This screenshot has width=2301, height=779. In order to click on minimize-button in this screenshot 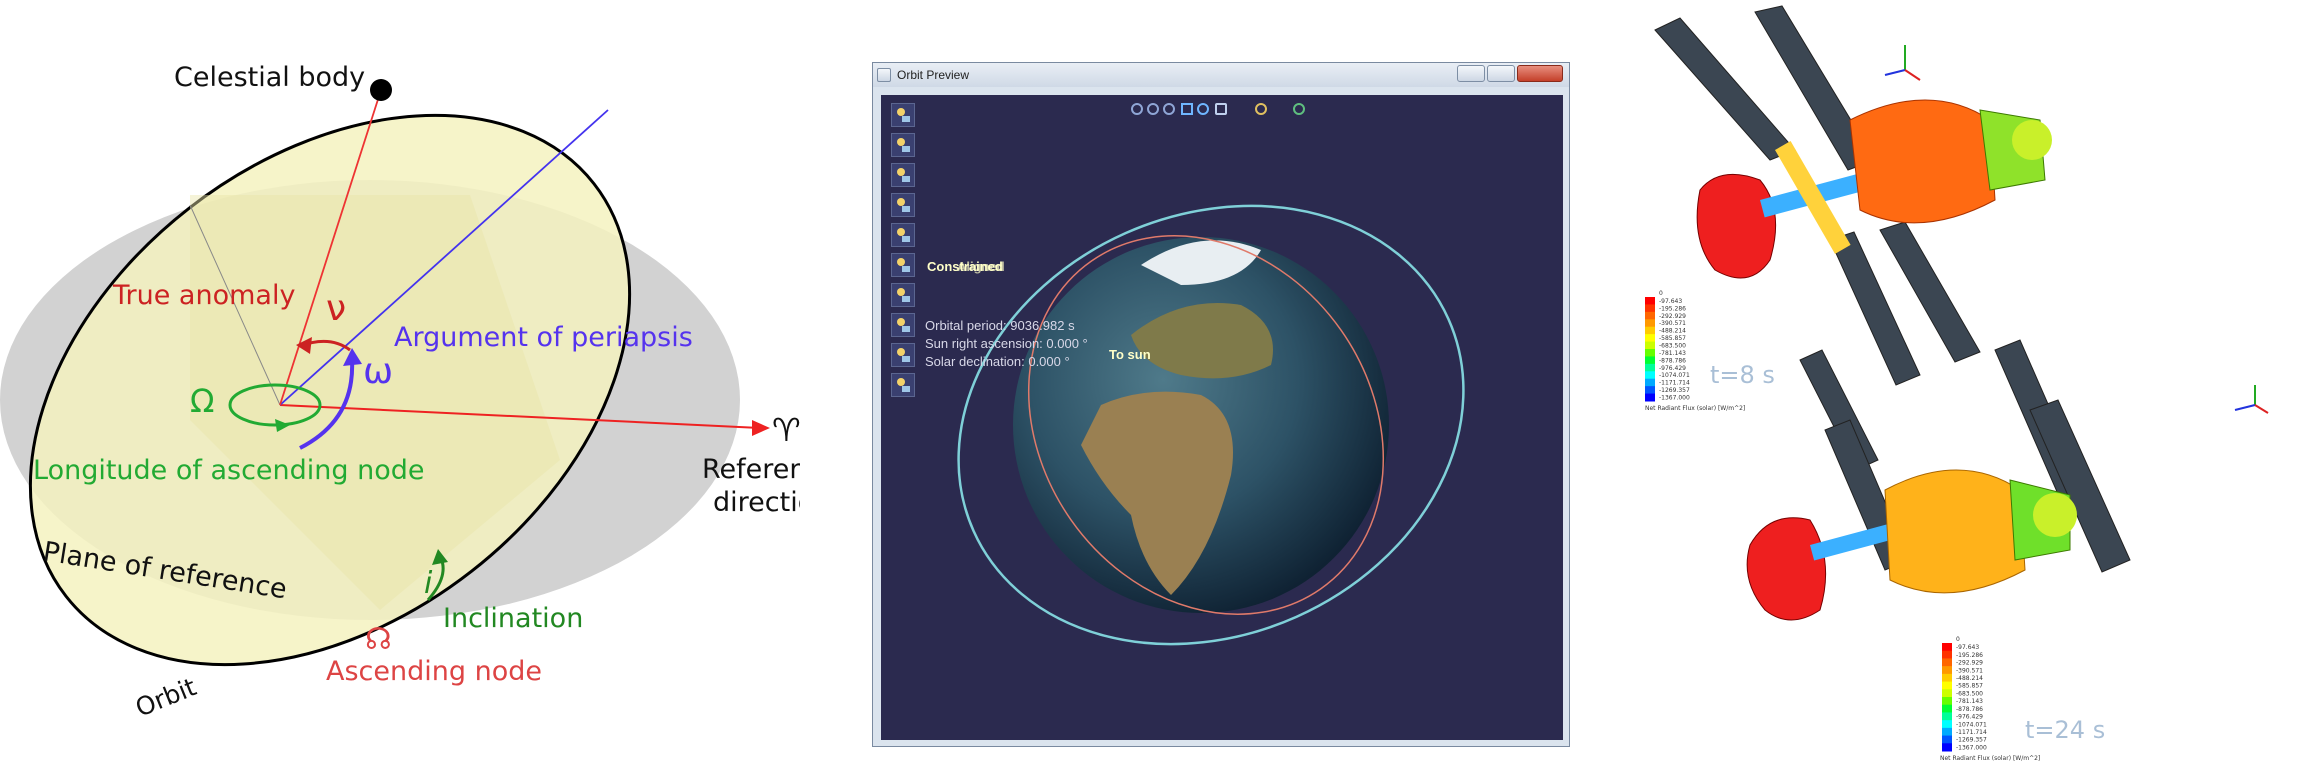, I will do `click(1471, 73)`.